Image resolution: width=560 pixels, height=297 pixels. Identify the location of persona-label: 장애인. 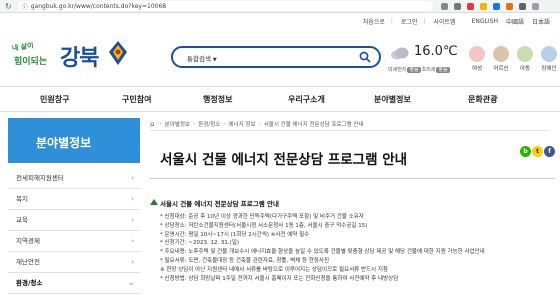
(549, 69).